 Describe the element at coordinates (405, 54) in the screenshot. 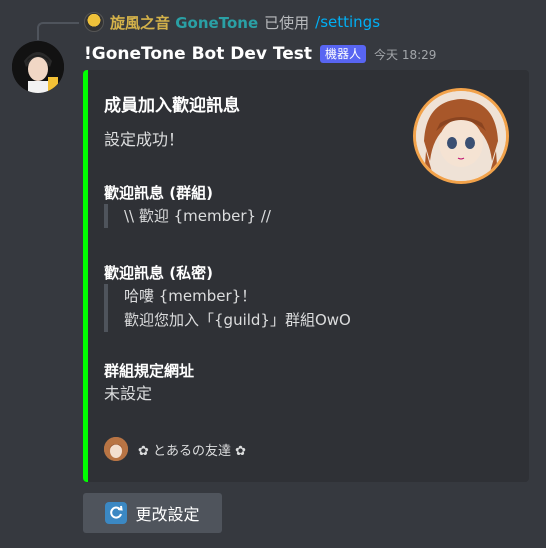

I see `message-timestamp: 今天 18:29` at that location.